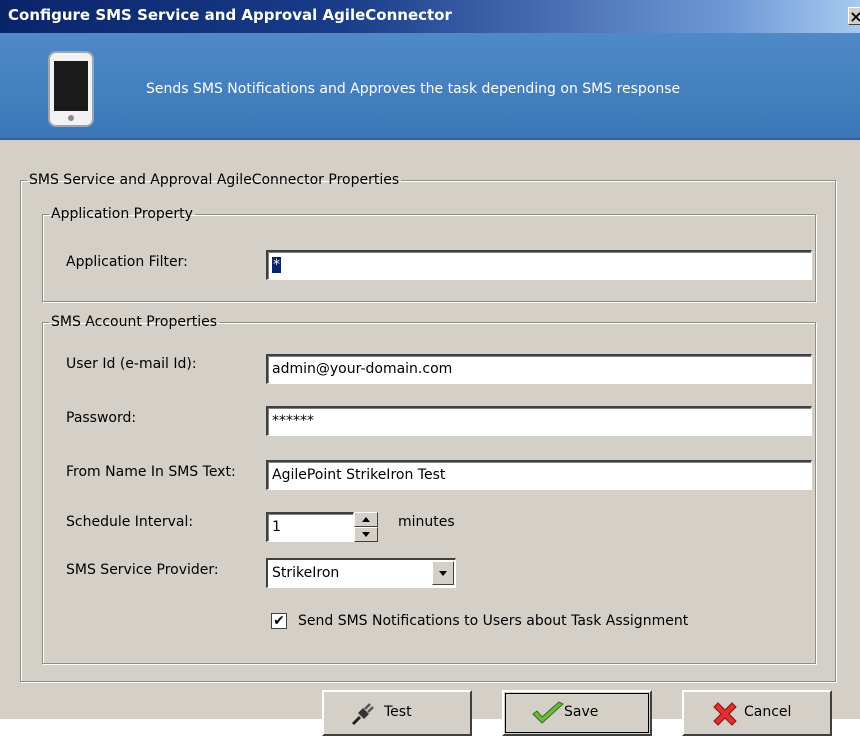 This screenshot has height=736, width=860. I want to click on cancel-button: Cancel, so click(757, 713).